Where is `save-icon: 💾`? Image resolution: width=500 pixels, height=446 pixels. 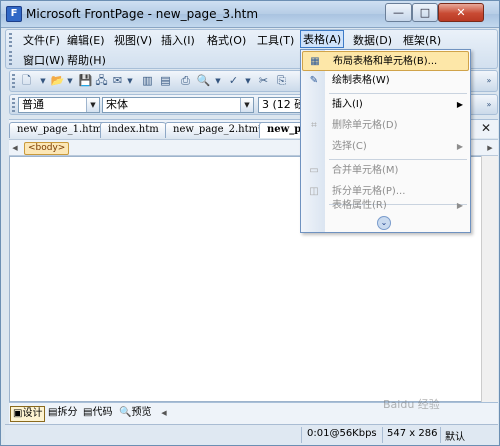
save-icon: 💾 is located at coordinates (85, 81).